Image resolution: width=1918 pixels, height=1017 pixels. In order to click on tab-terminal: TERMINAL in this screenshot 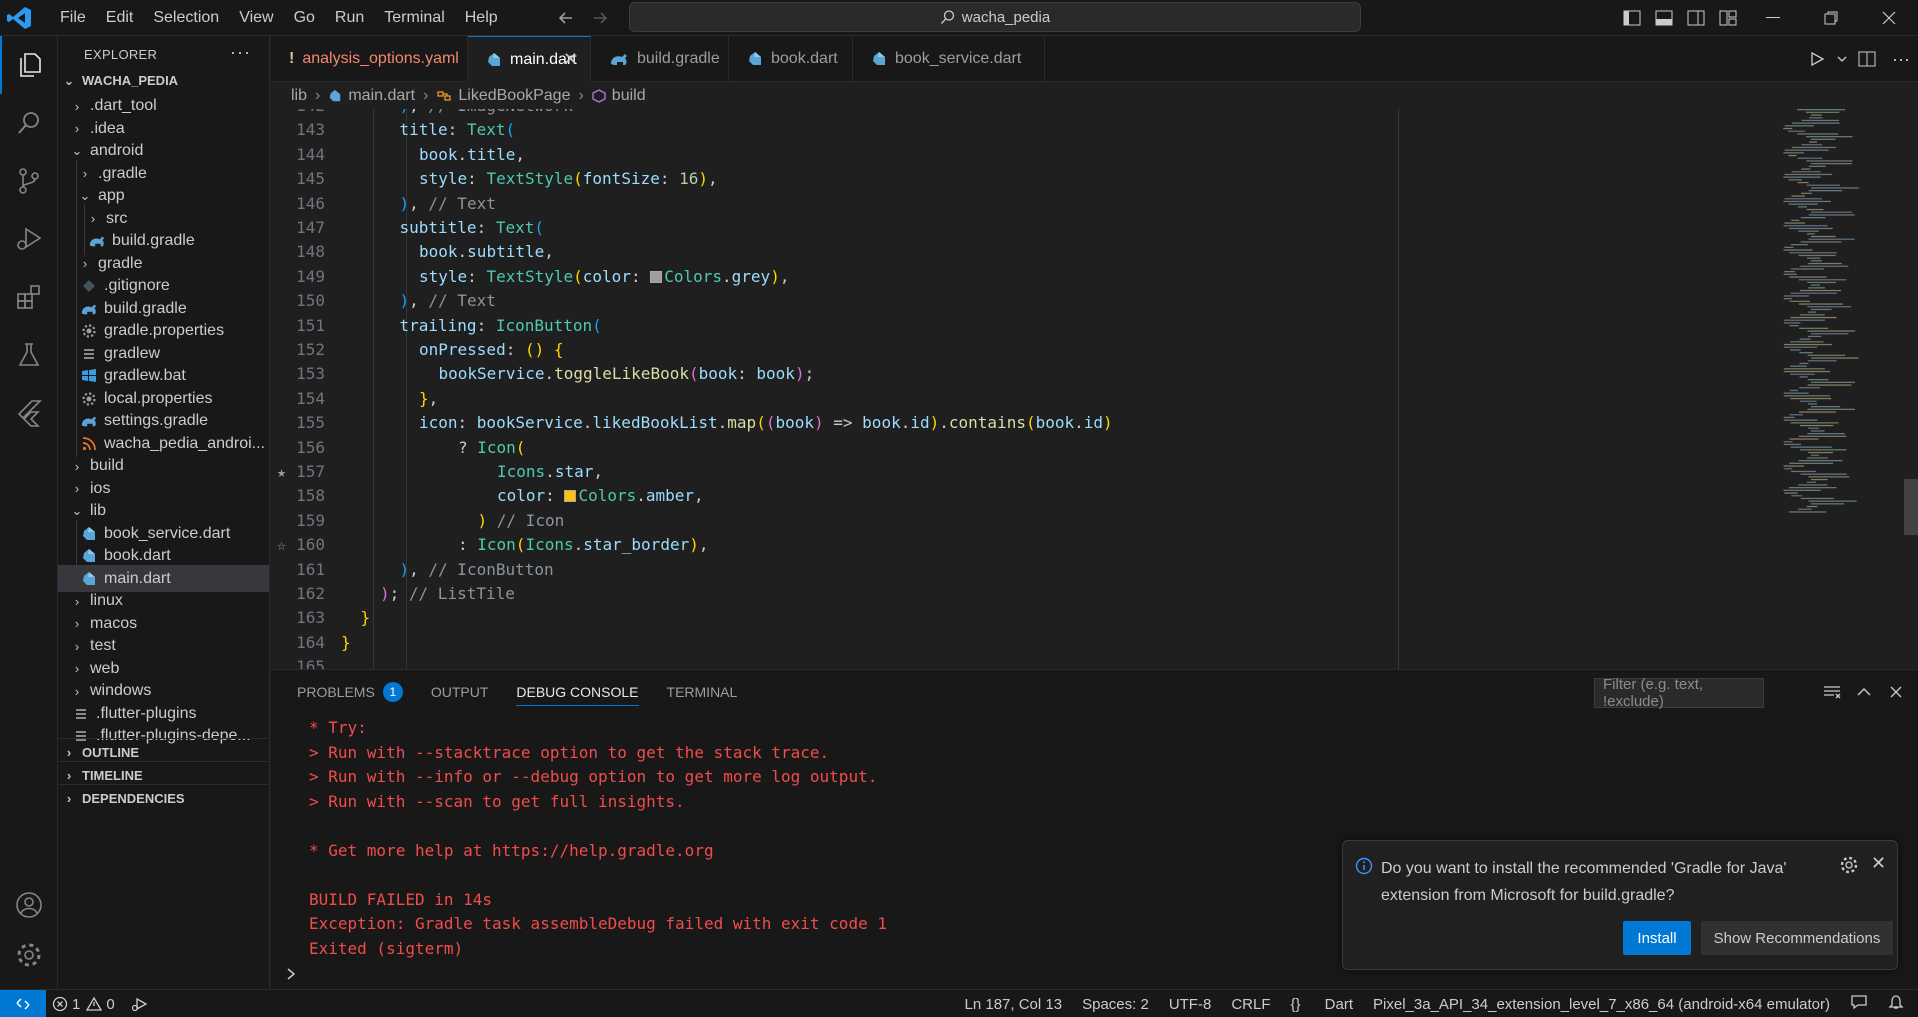, I will do `click(702, 692)`.